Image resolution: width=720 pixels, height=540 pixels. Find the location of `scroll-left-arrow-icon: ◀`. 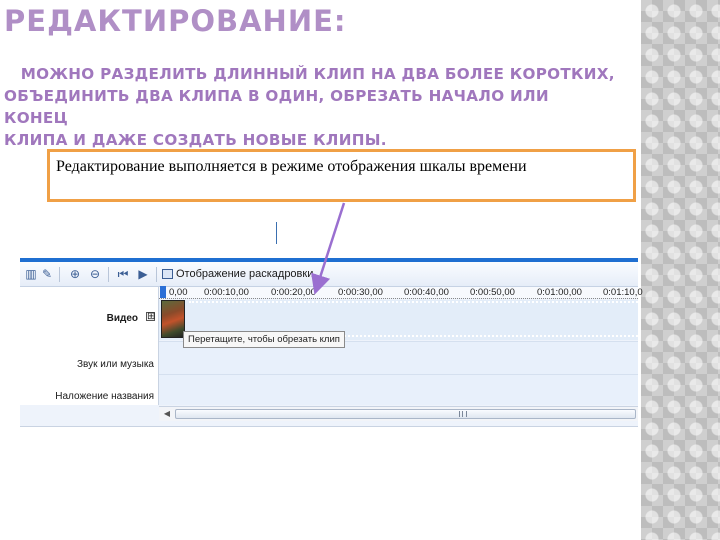

scroll-left-arrow-icon: ◀ is located at coordinates (167, 414).